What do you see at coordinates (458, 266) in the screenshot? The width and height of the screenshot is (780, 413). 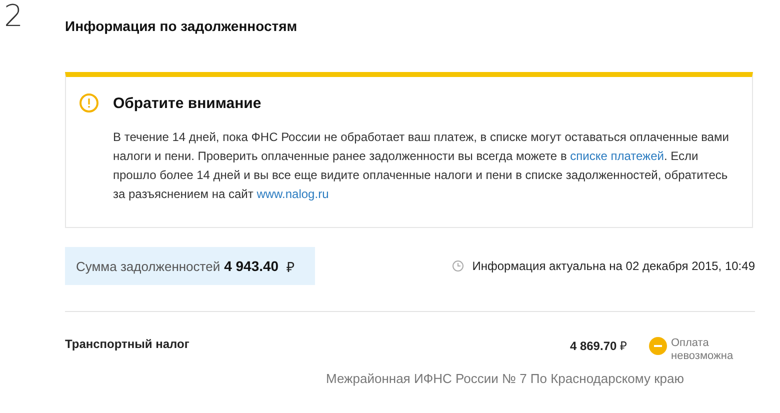 I see `clock-icon` at bounding box center [458, 266].